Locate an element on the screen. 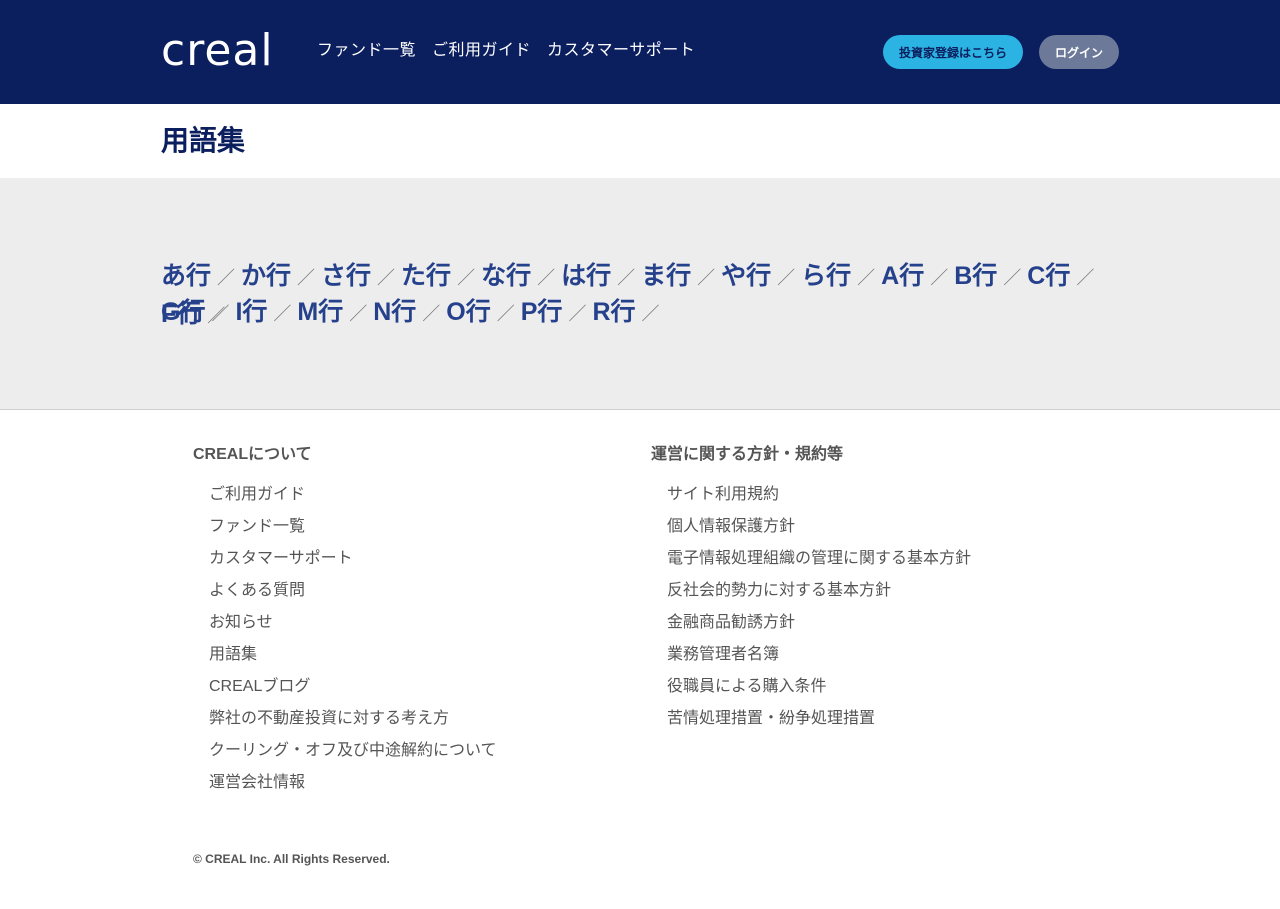  index-item: た行 ／ is located at coordinates (438, 277).